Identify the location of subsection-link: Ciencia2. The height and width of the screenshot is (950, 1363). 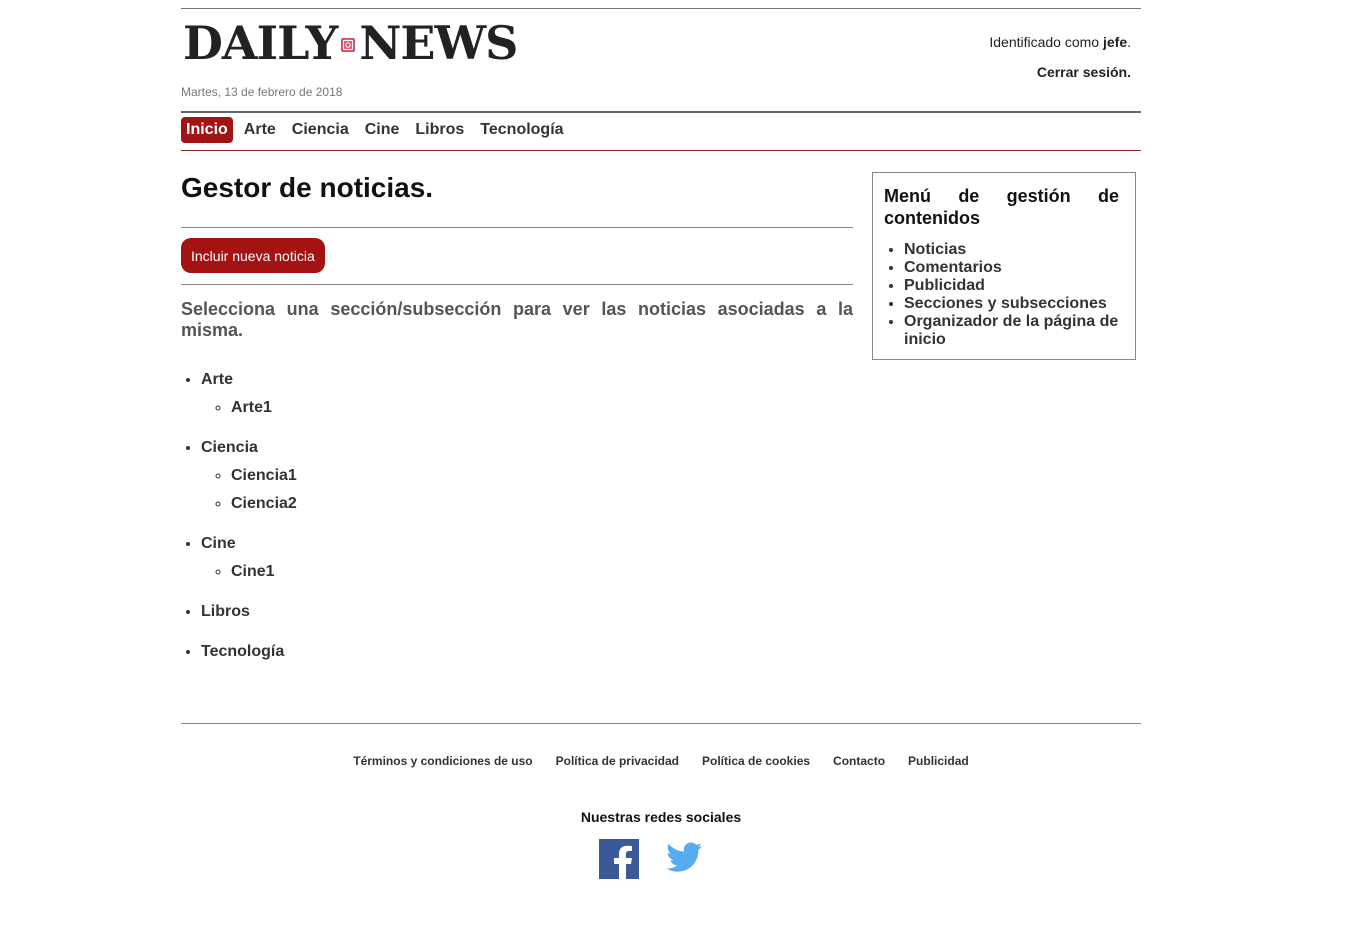
(264, 503).